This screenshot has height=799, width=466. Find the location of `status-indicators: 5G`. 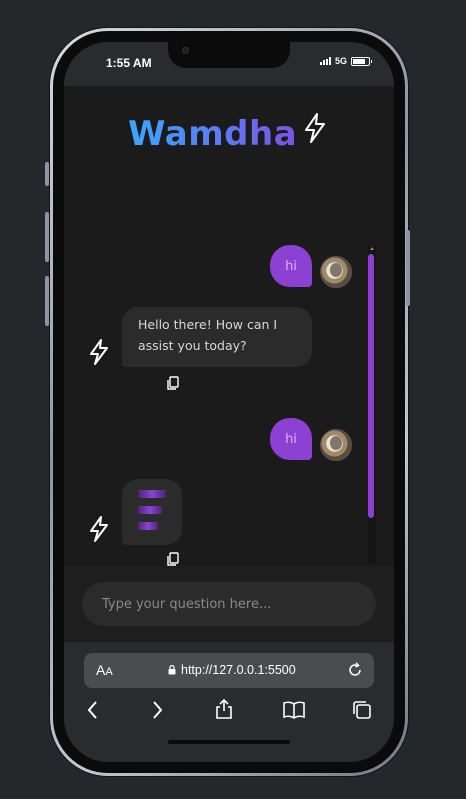

status-indicators: 5G is located at coordinates (345, 61).